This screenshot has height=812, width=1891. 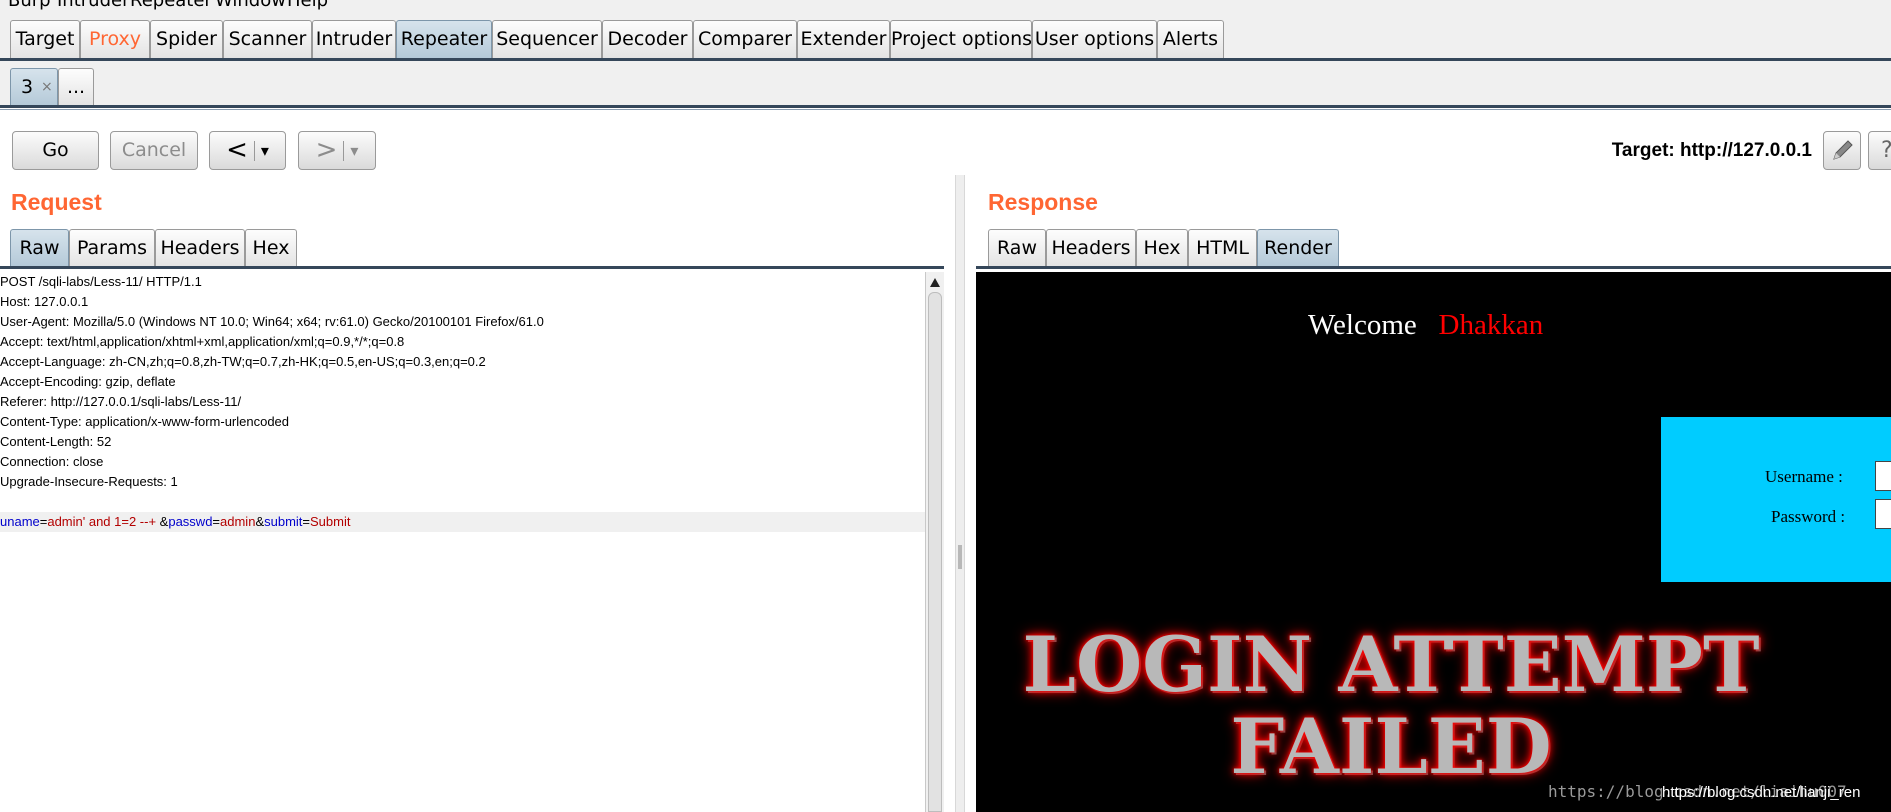 What do you see at coordinates (960, 557) in the screenshot?
I see `divider-grip` at bounding box center [960, 557].